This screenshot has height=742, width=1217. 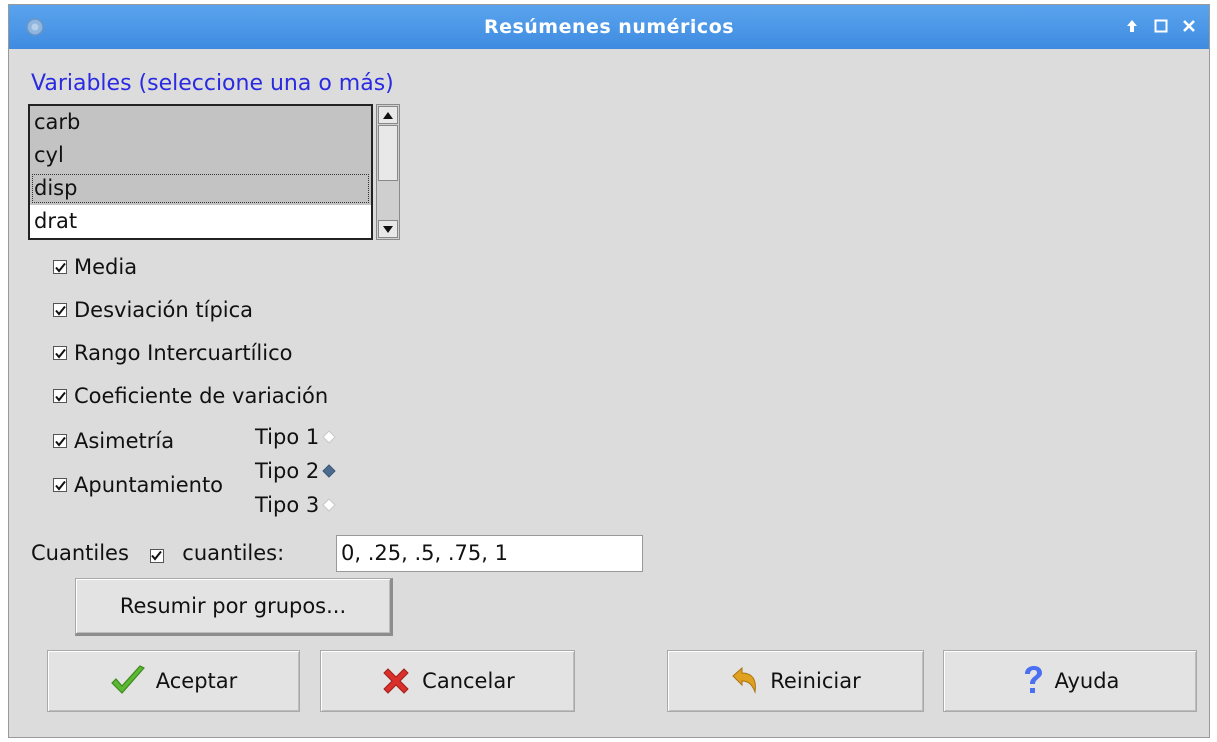 I want to click on asimetria-label: Asimetría, so click(x=124, y=441).